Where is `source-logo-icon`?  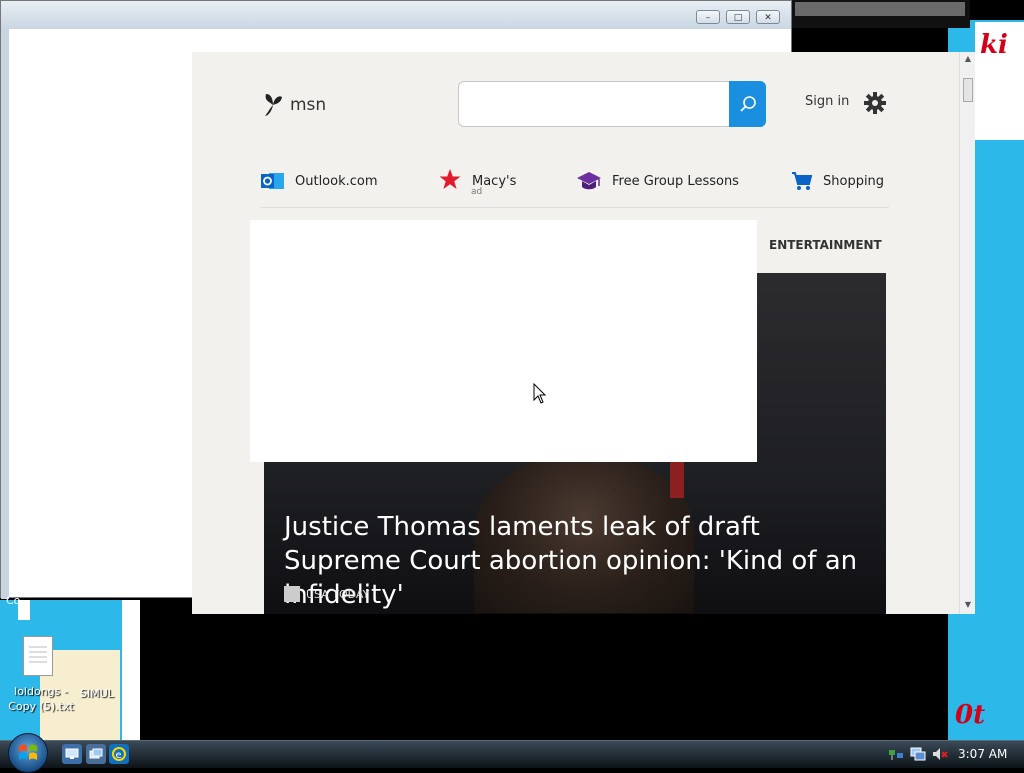 source-logo-icon is located at coordinates (292, 594).